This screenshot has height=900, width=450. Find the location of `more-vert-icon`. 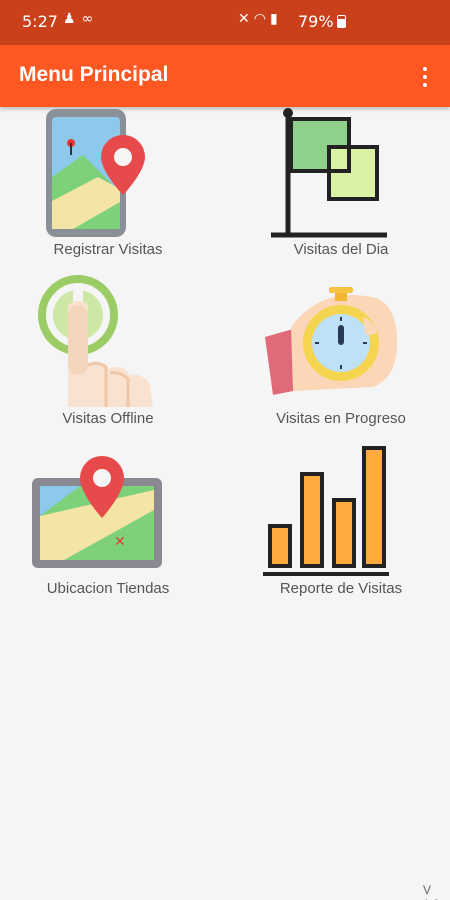

more-vert-icon is located at coordinates (425, 77).